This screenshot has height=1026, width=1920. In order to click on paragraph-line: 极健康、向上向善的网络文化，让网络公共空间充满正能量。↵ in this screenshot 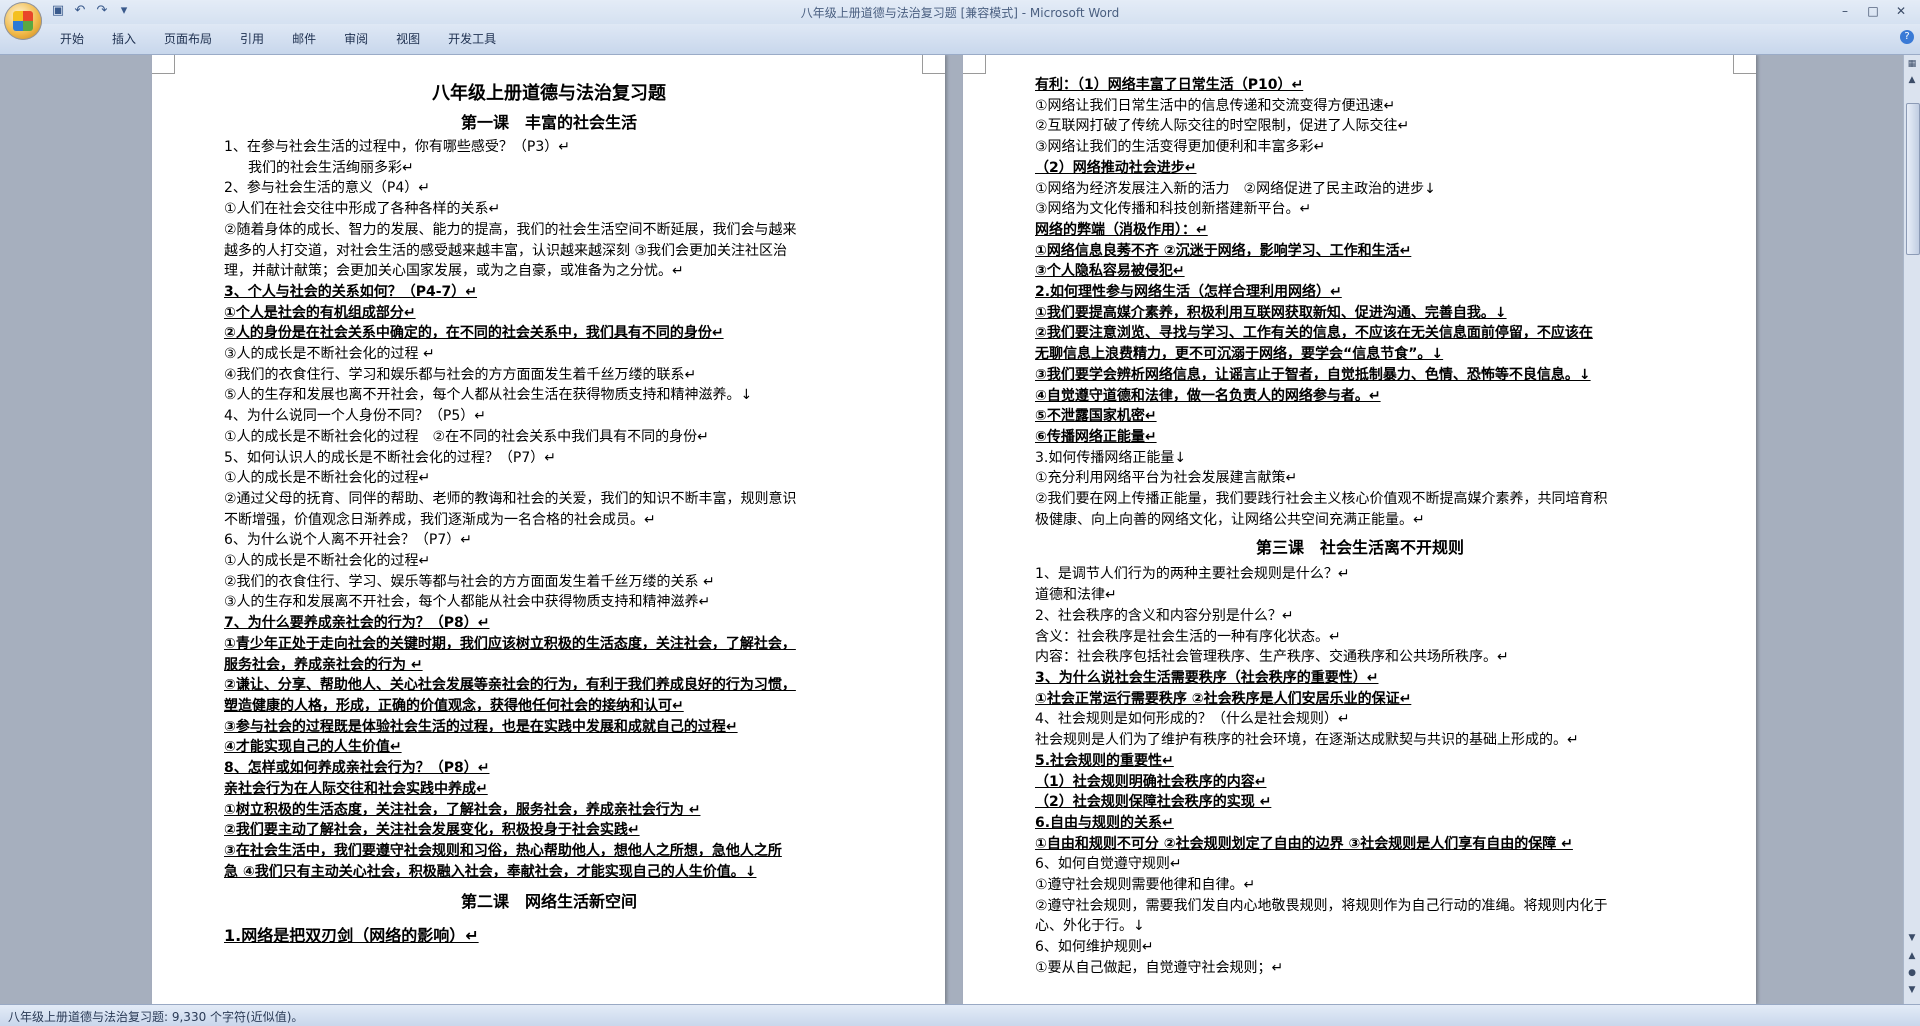, I will do `click(1230, 519)`.